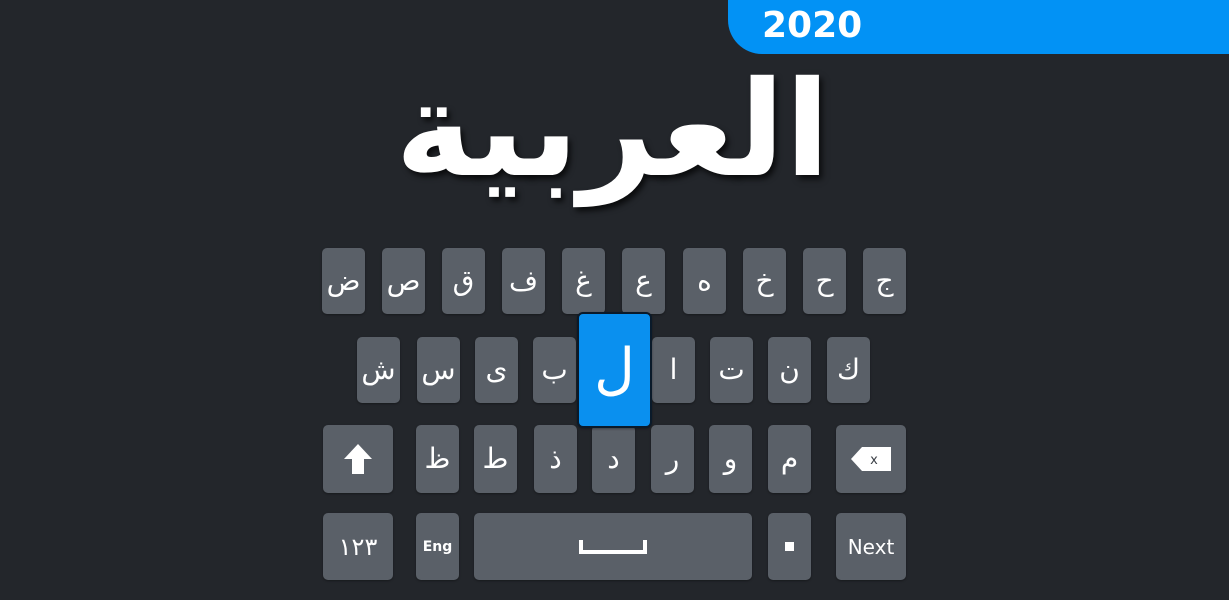  I want to click on period-key, so click(789, 546).